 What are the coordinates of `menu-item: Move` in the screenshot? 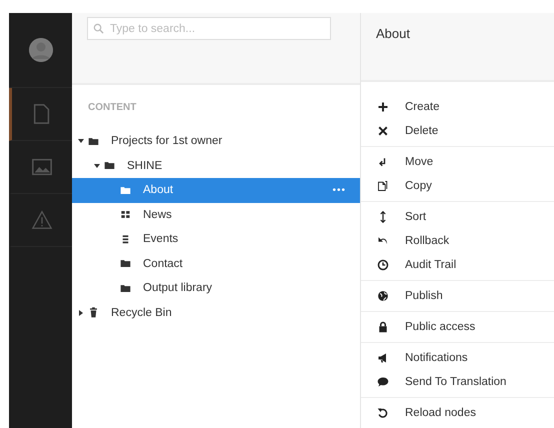 It's located at (457, 162).